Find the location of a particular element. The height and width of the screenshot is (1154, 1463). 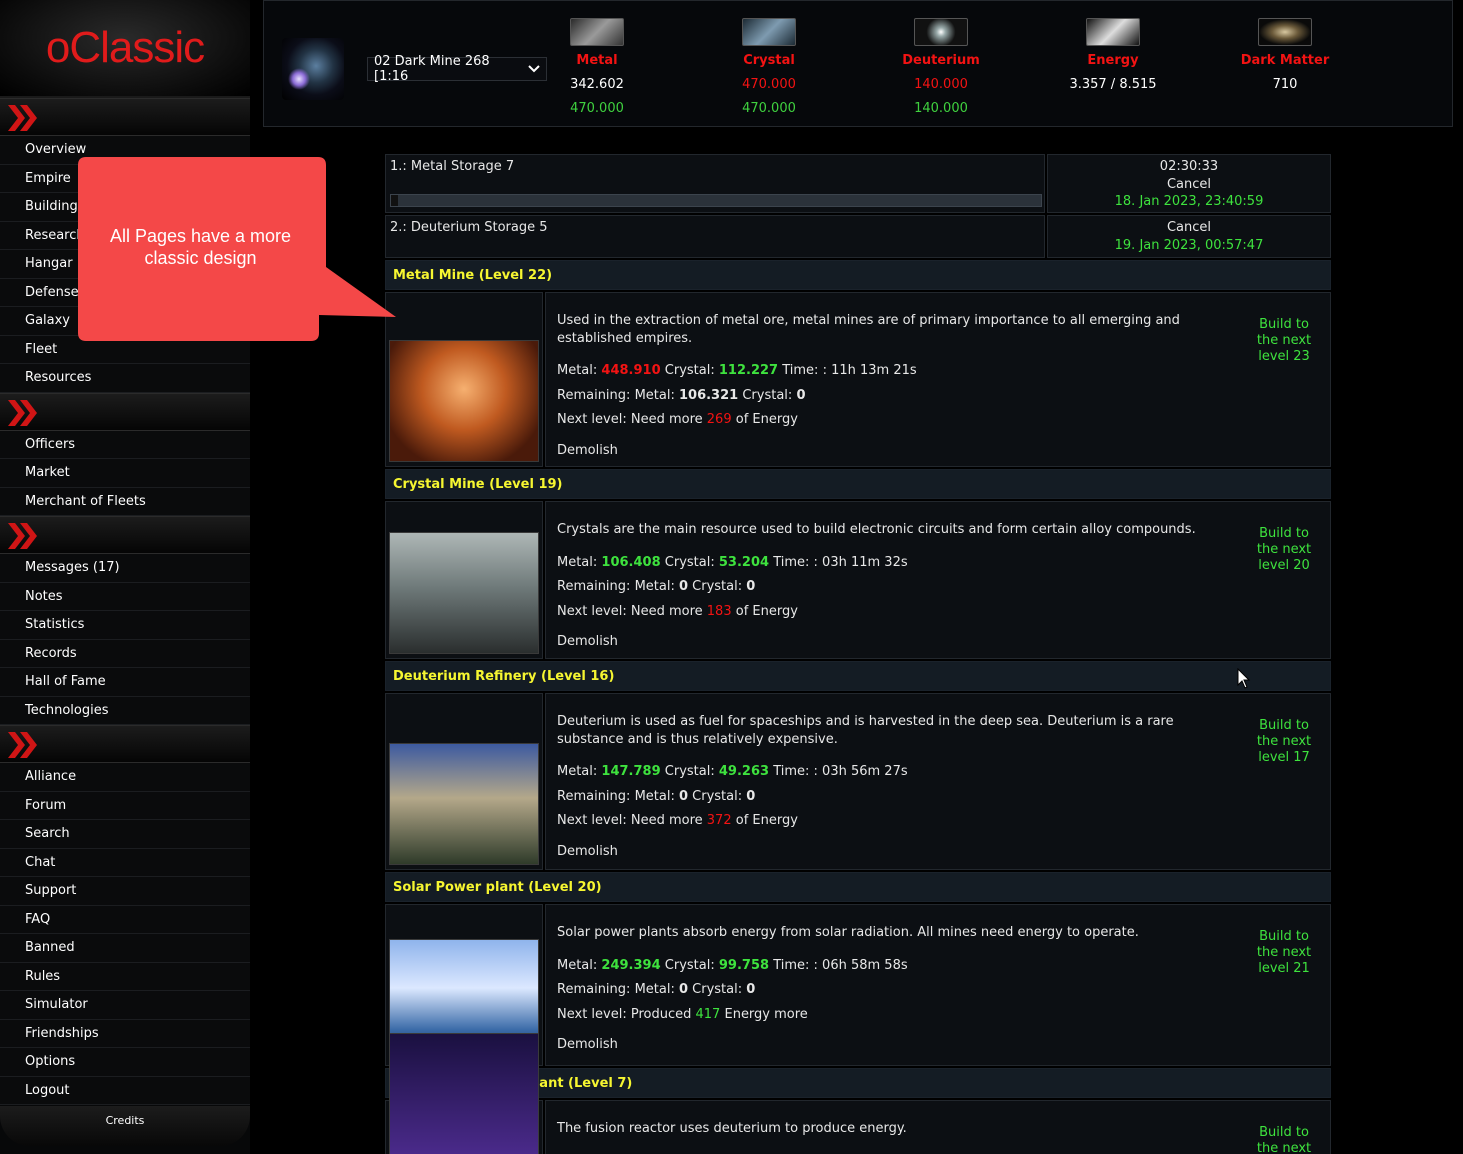

double-chevron-icon is located at coordinates (22, 118).